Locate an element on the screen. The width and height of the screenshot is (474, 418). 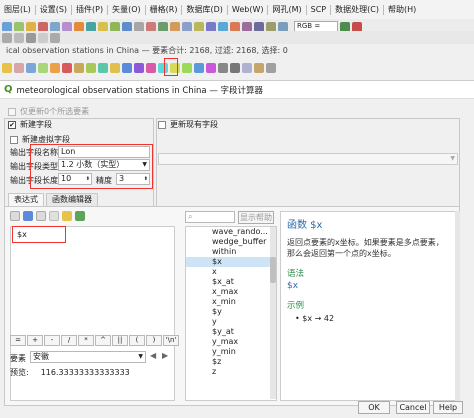
function-list-scrollbar is located at coordinates (273, 313).